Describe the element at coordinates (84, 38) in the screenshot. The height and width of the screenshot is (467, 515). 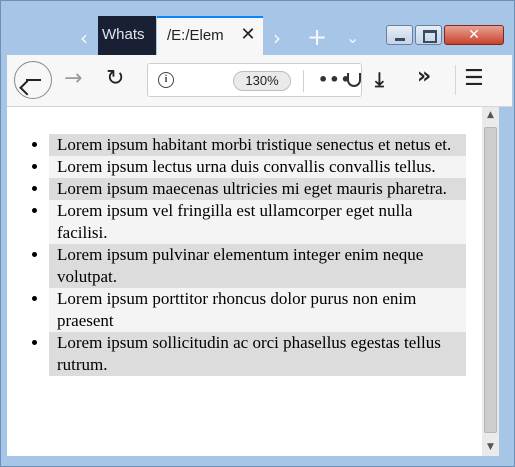
I see `tab-scroll-left-button: ‹` at that location.